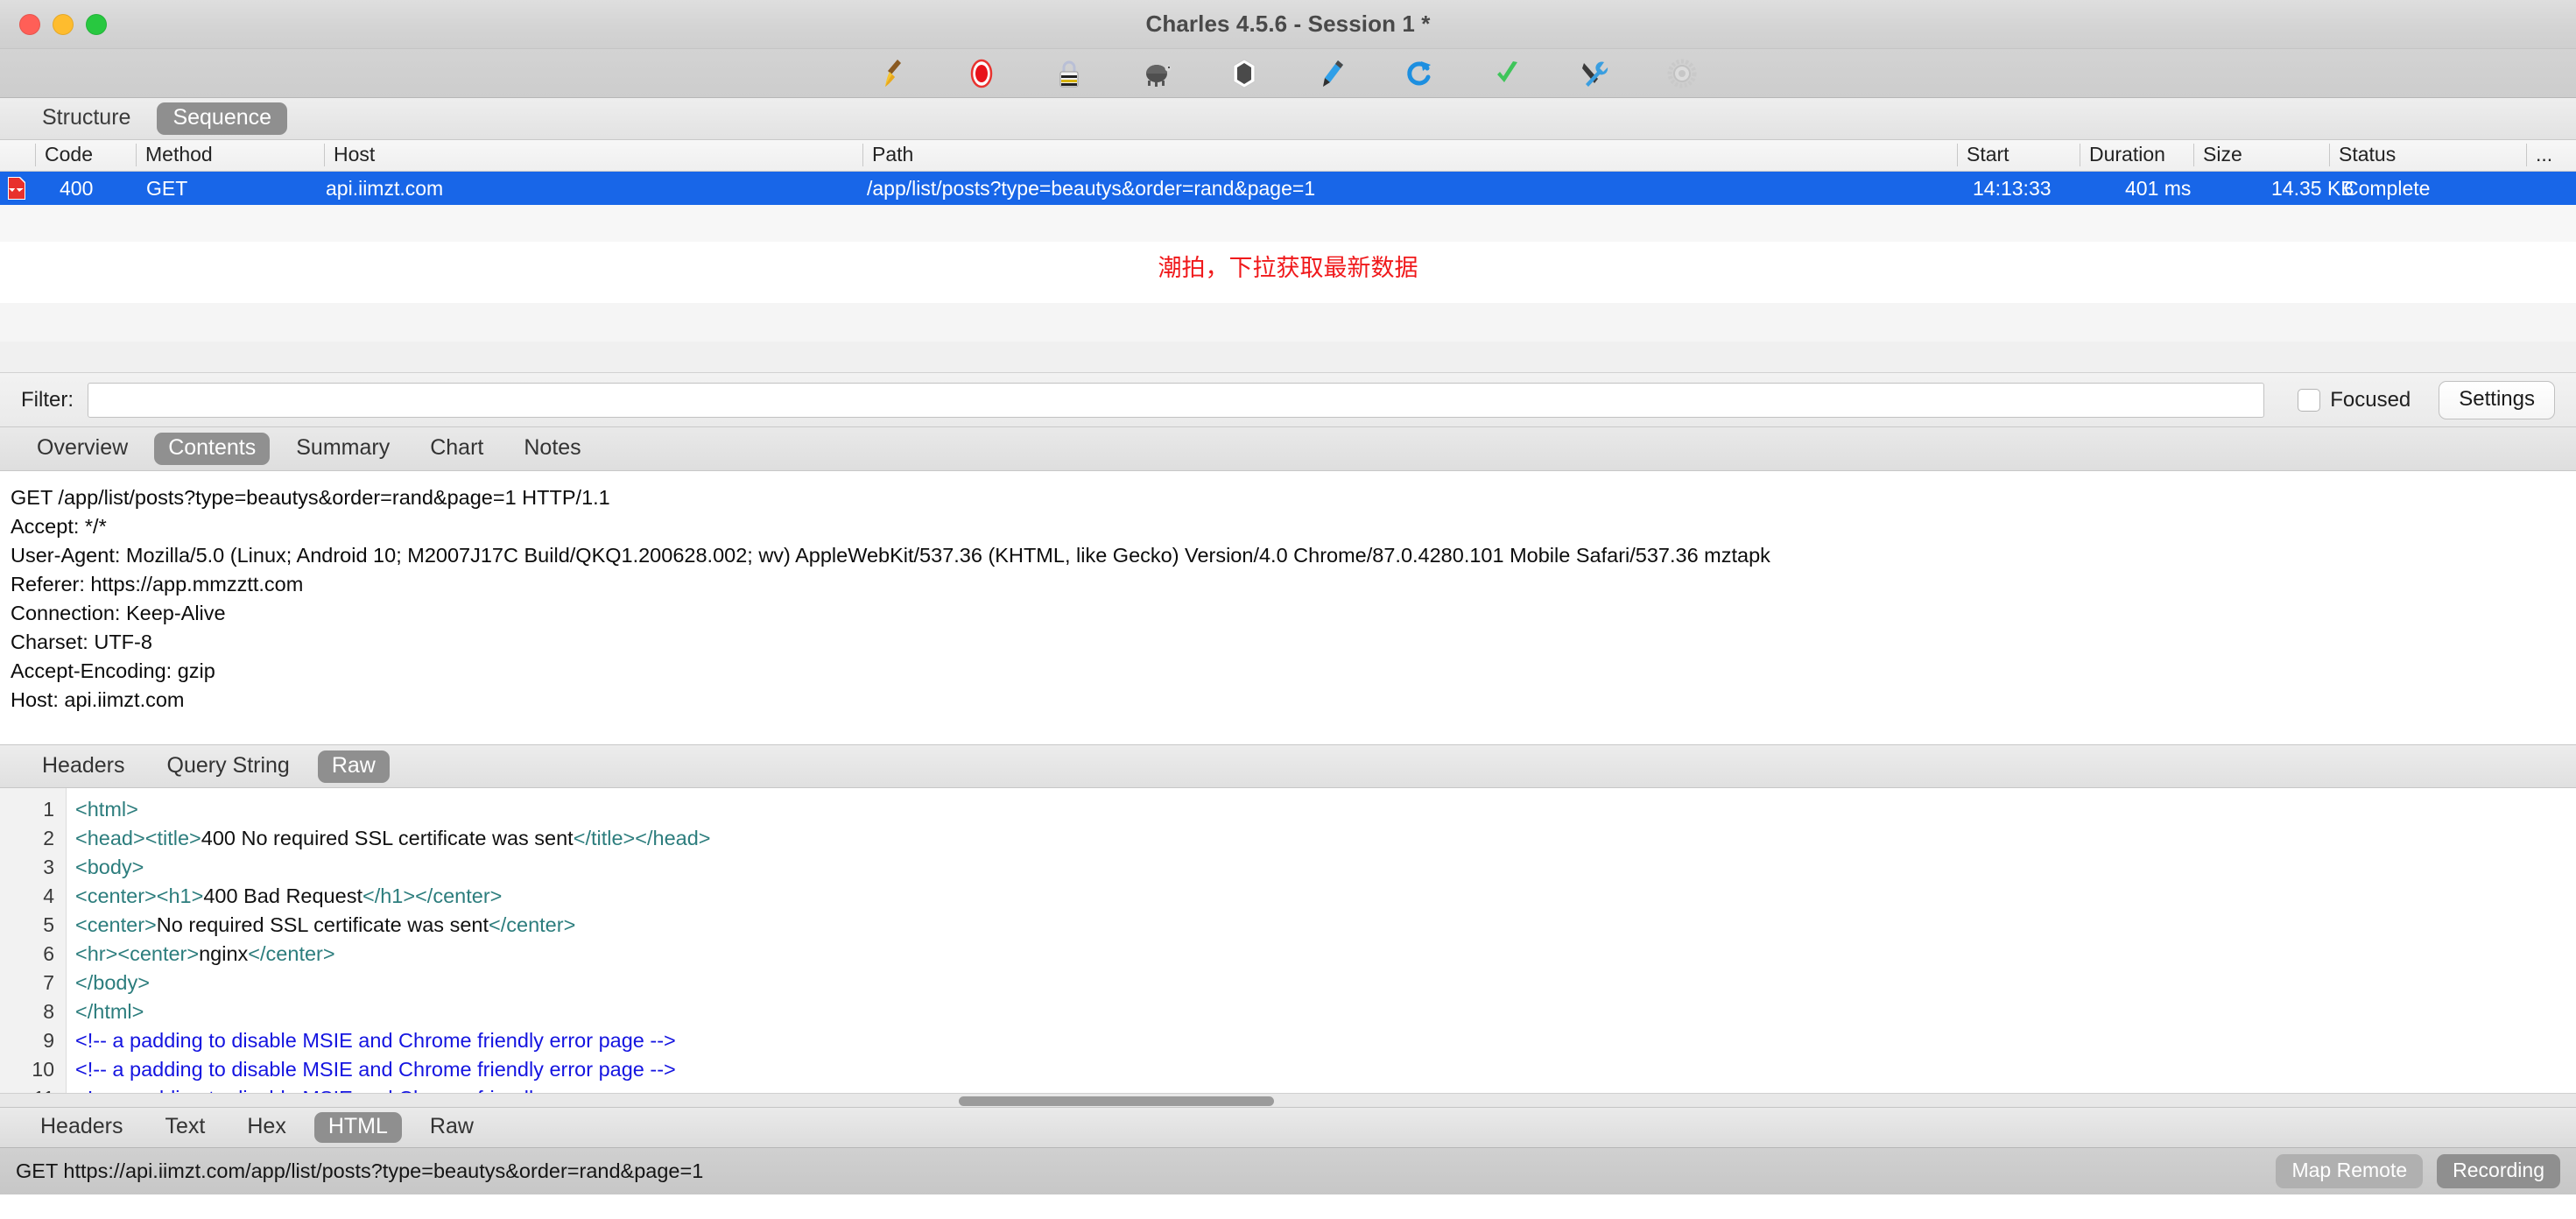 The image size is (2576, 1219). What do you see at coordinates (353, 767) in the screenshot?
I see `tab-request-raw: Raw` at bounding box center [353, 767].